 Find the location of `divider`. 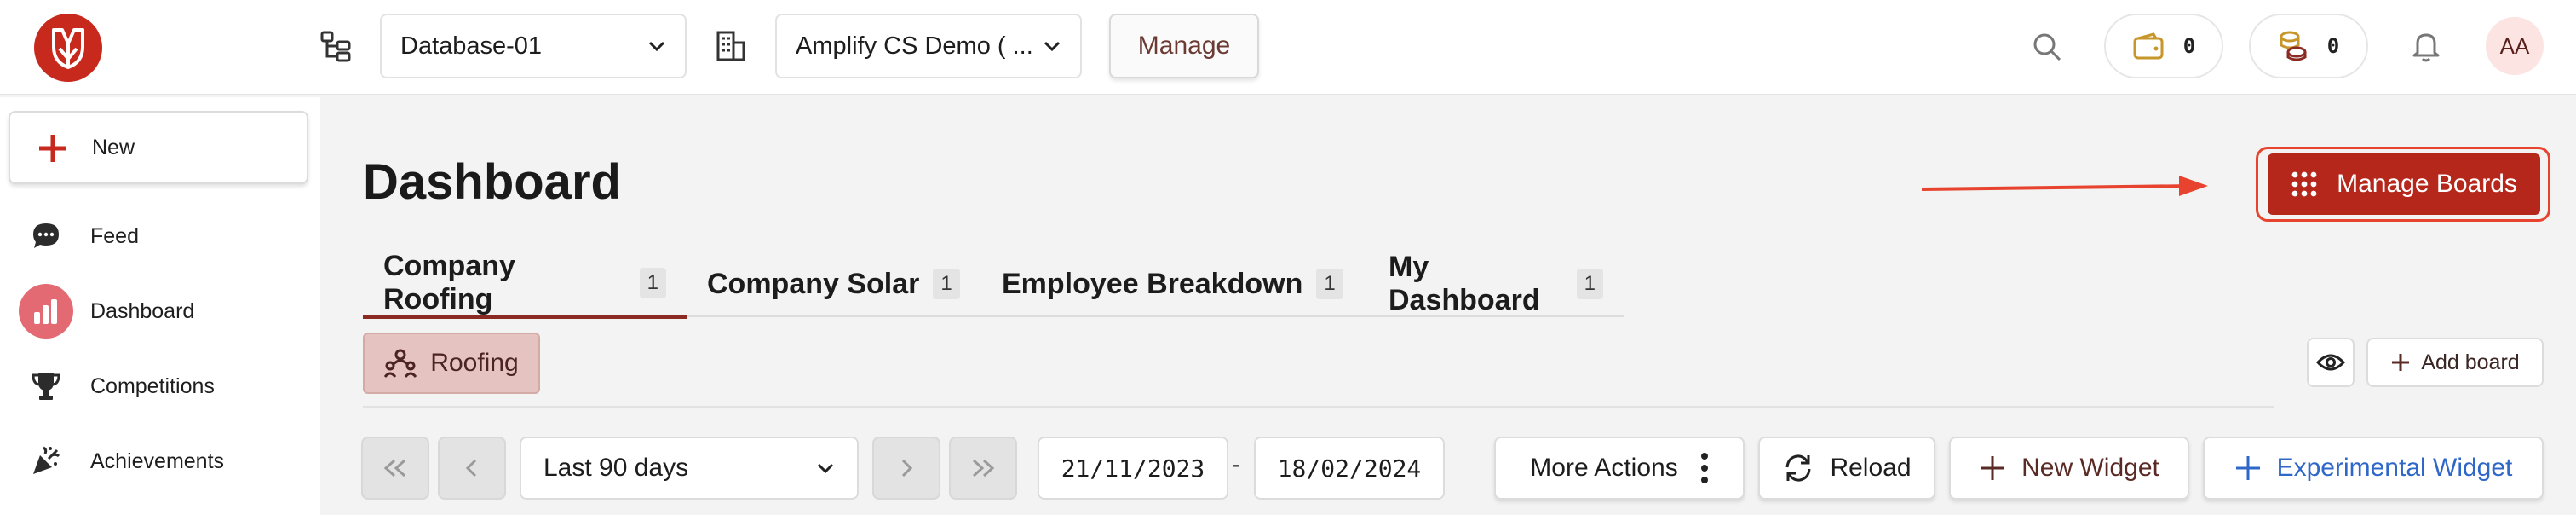

divider is located at coordinates (1318, 407).